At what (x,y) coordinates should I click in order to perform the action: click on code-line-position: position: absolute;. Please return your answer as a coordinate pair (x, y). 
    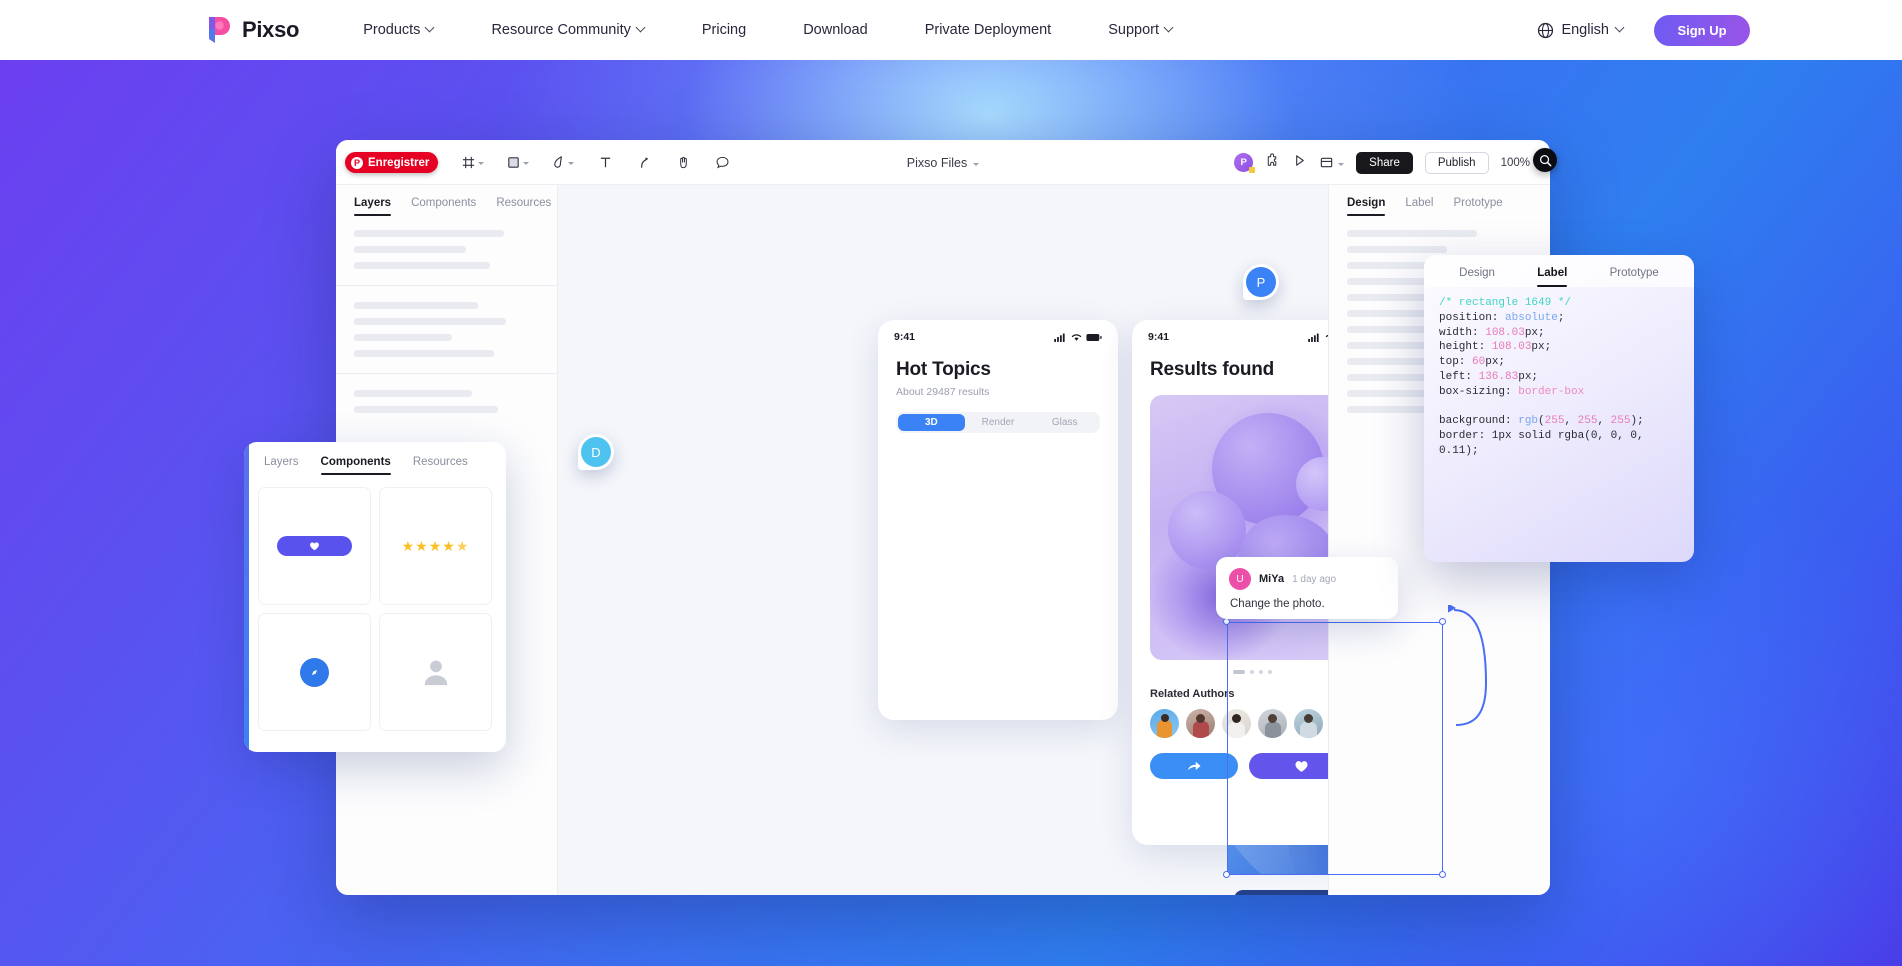
    Looking at the image, I should click on (1502, 317).